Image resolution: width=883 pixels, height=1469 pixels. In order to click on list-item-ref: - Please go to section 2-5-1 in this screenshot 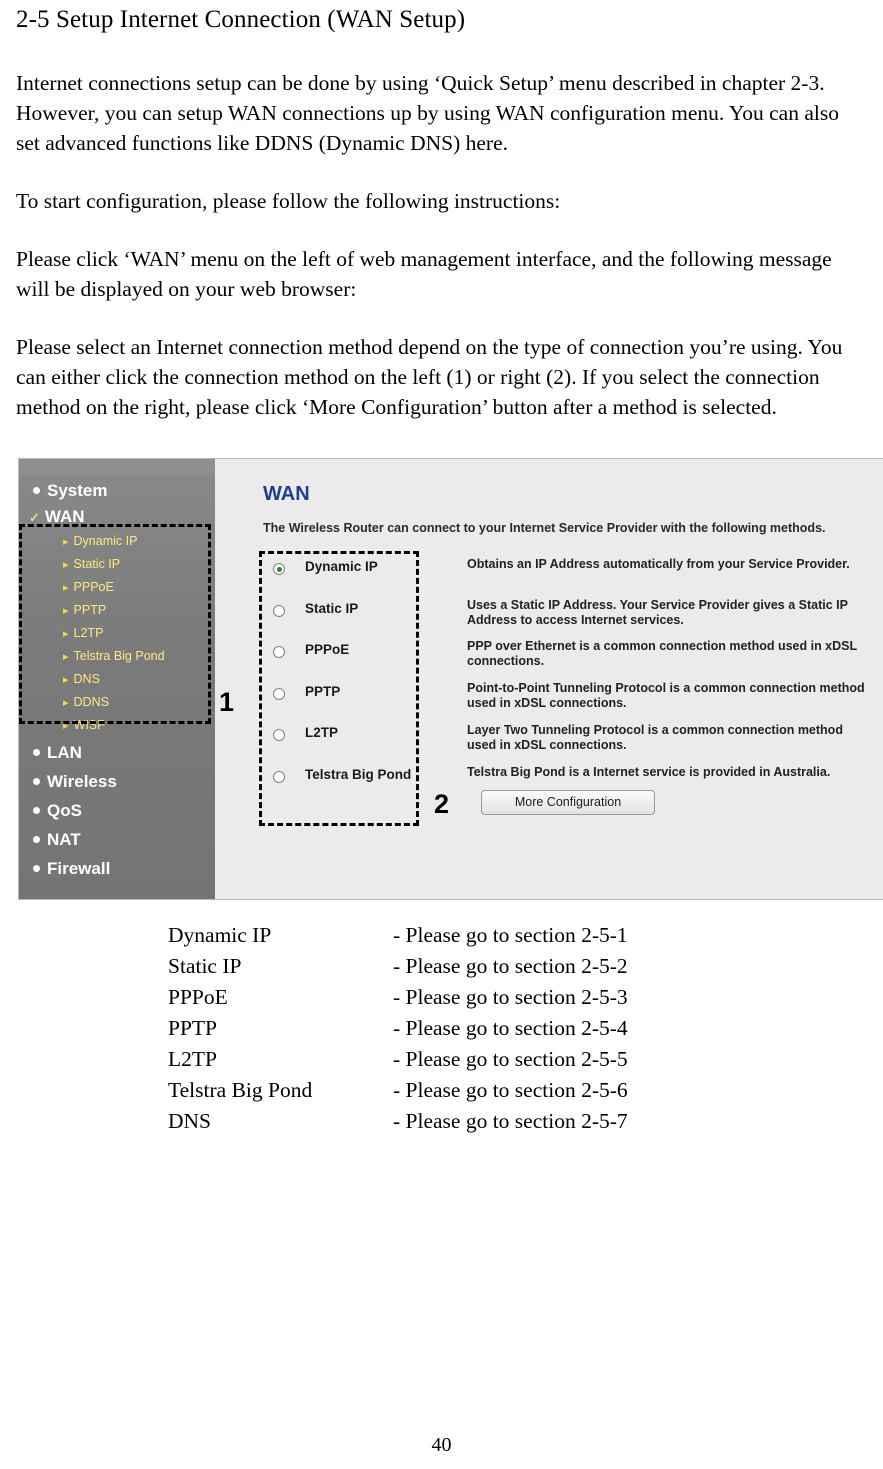, I will do `click(510, 935)`.